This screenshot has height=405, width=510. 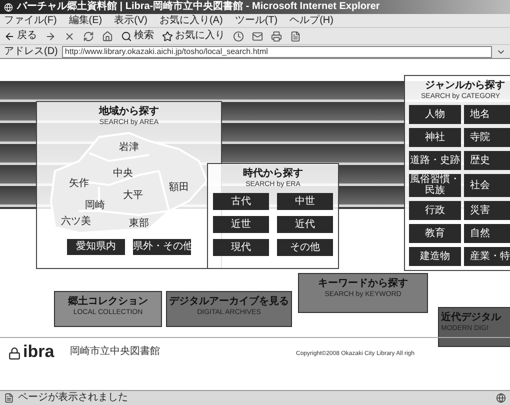 I want to click on category-button: 人物, so click(x=435, y=114).